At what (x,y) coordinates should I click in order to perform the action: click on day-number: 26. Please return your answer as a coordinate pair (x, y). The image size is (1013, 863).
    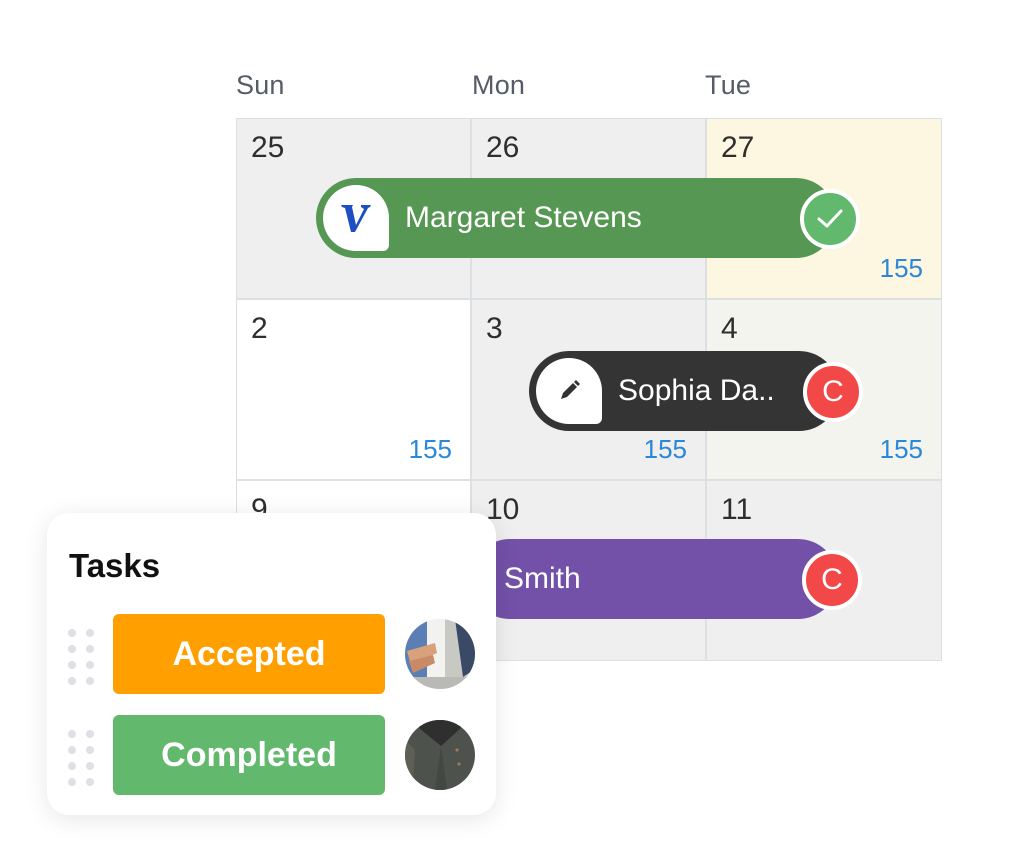
    Looking at the image, I should click on (503, 147).